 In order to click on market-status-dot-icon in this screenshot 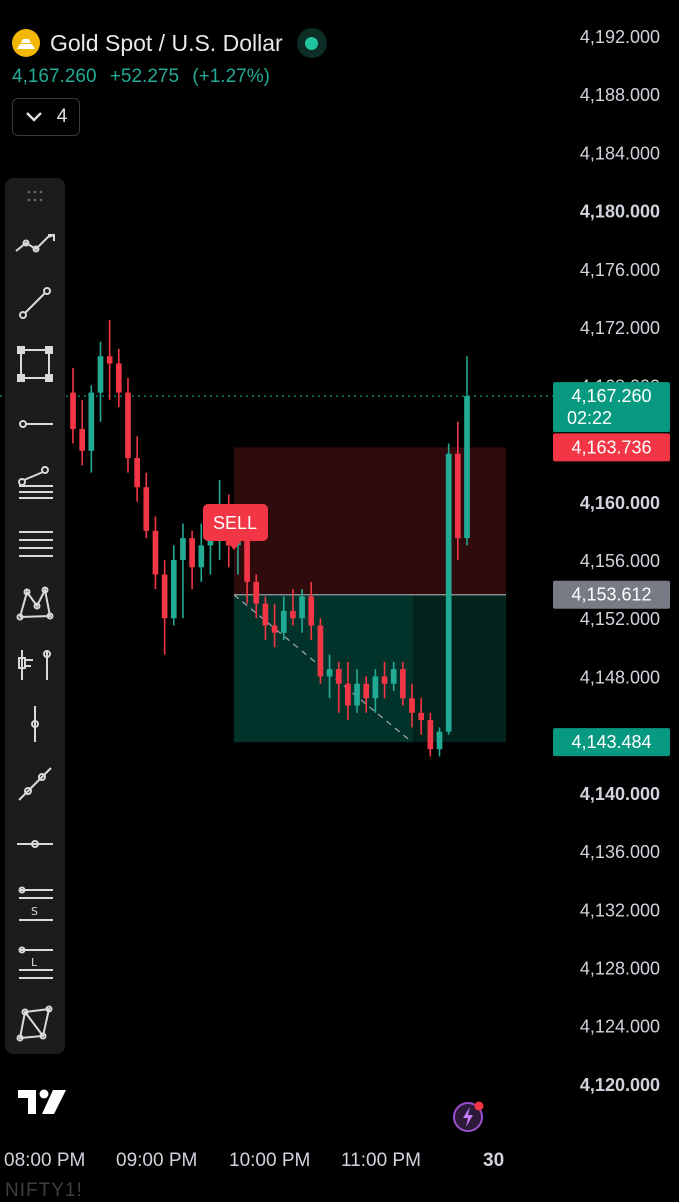, I will do `click(311, 43)`.